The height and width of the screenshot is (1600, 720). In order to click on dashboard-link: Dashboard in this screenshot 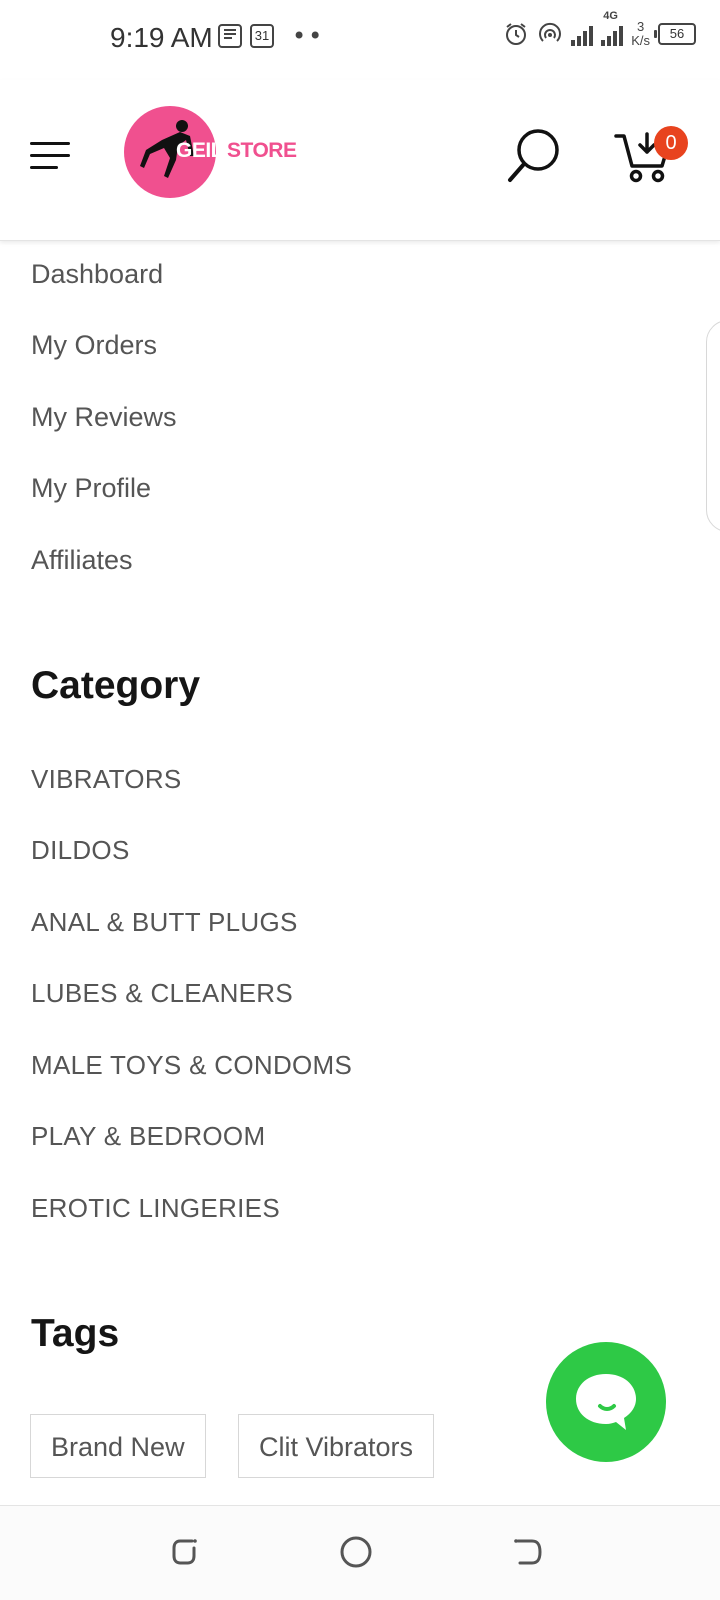, I will do `click(97, 274)`.